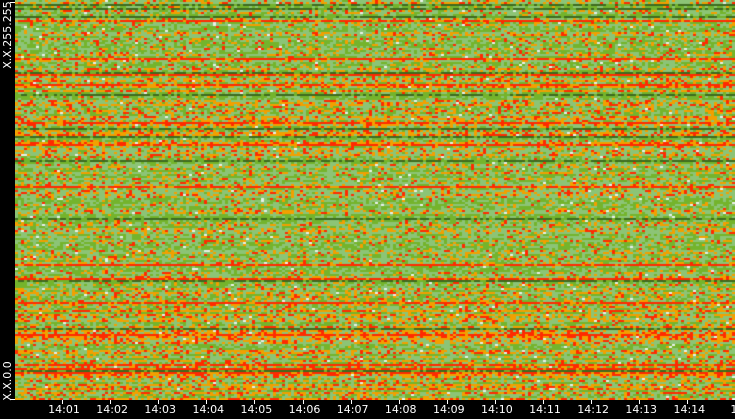  I want to click on y-label-top: X.X.255.255, so click(7, 35).